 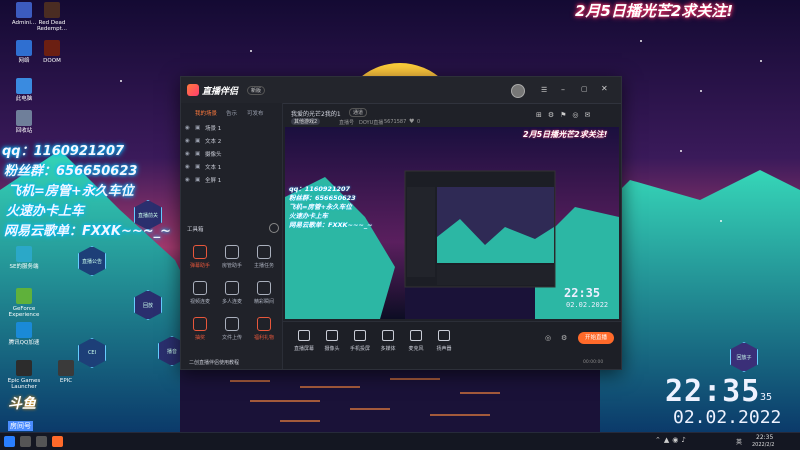 I want to click on close-icon: ✕, so click(x=604, y=88).